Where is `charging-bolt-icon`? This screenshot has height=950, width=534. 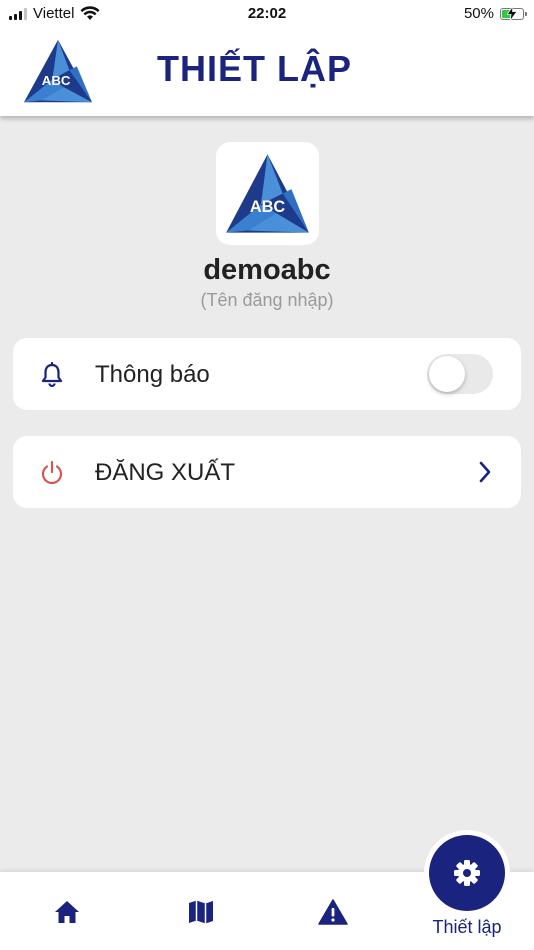
charging-bolt-icon is located at coordinates (512, 13).